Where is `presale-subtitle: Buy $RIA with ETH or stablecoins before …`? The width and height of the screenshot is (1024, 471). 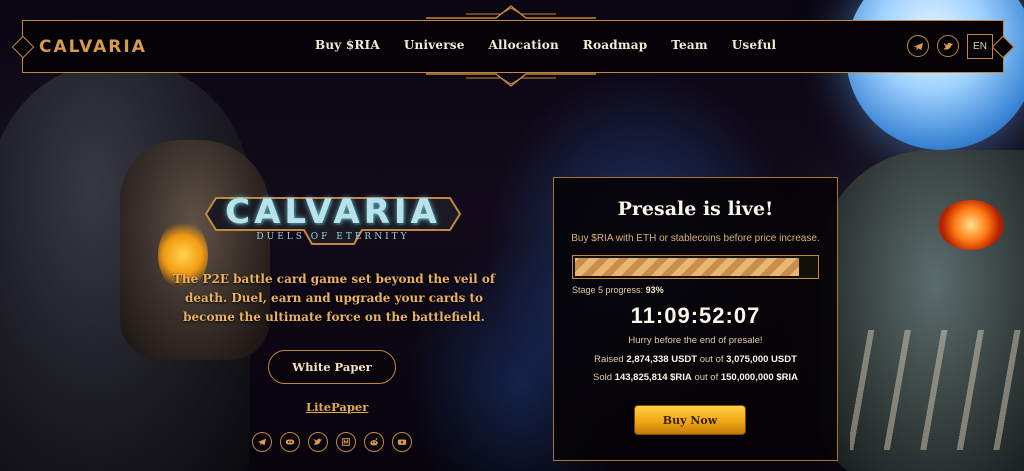 presale-subtitle: Buy $RIA with ETH or stablecoins before … is located at coordinates (695, 238).